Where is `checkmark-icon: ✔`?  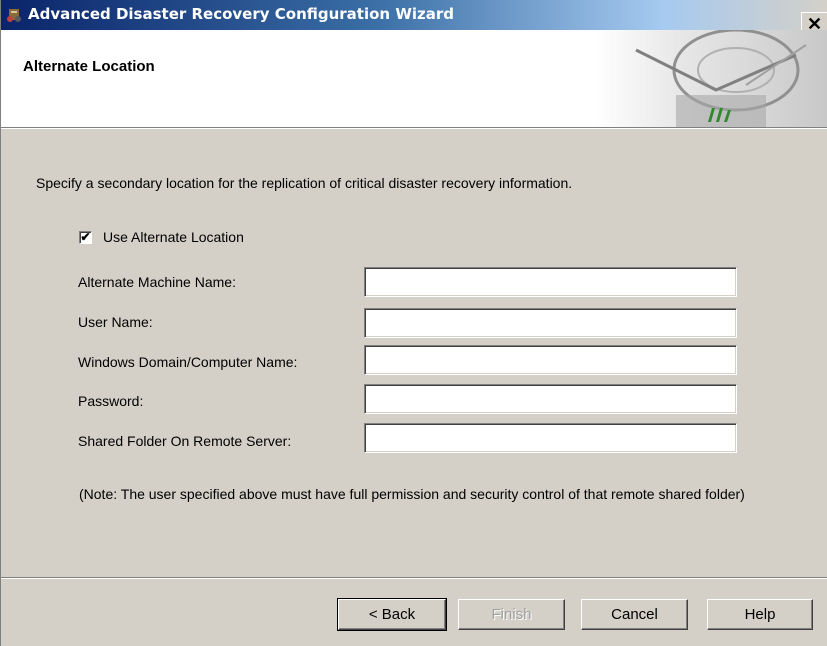
checkmark-icon: ✔ is located at coordinates (85, 237).